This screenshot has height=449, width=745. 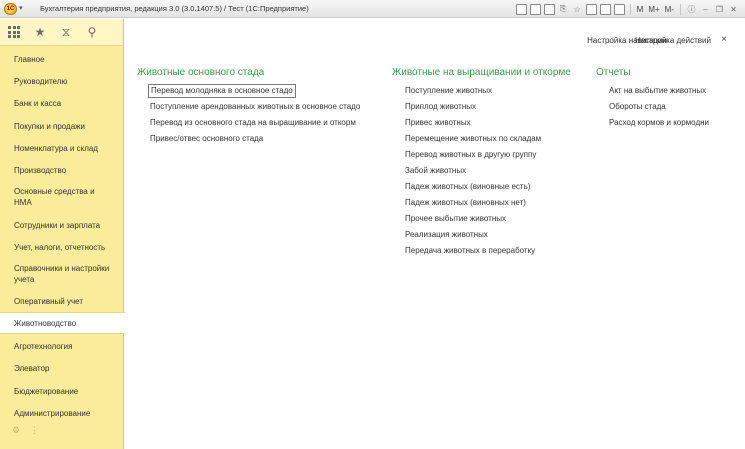 What do you see at coordinates (605, 9) in the screenshot?
I see `calendar-icon` at bounding box center [605, 9].